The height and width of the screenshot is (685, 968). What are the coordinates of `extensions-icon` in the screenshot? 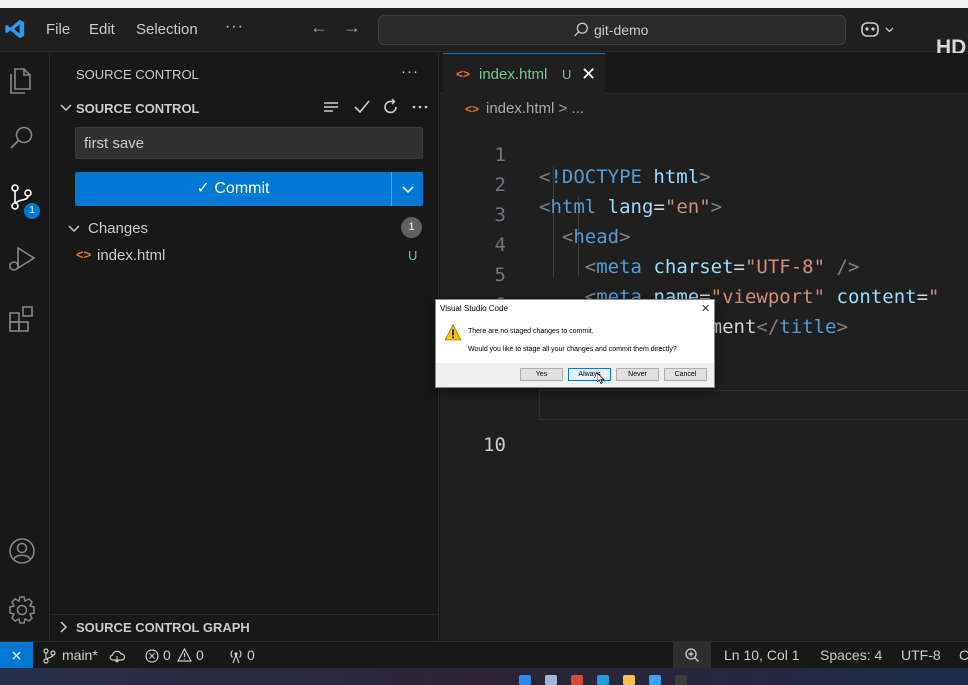 It's located at (22, 319).